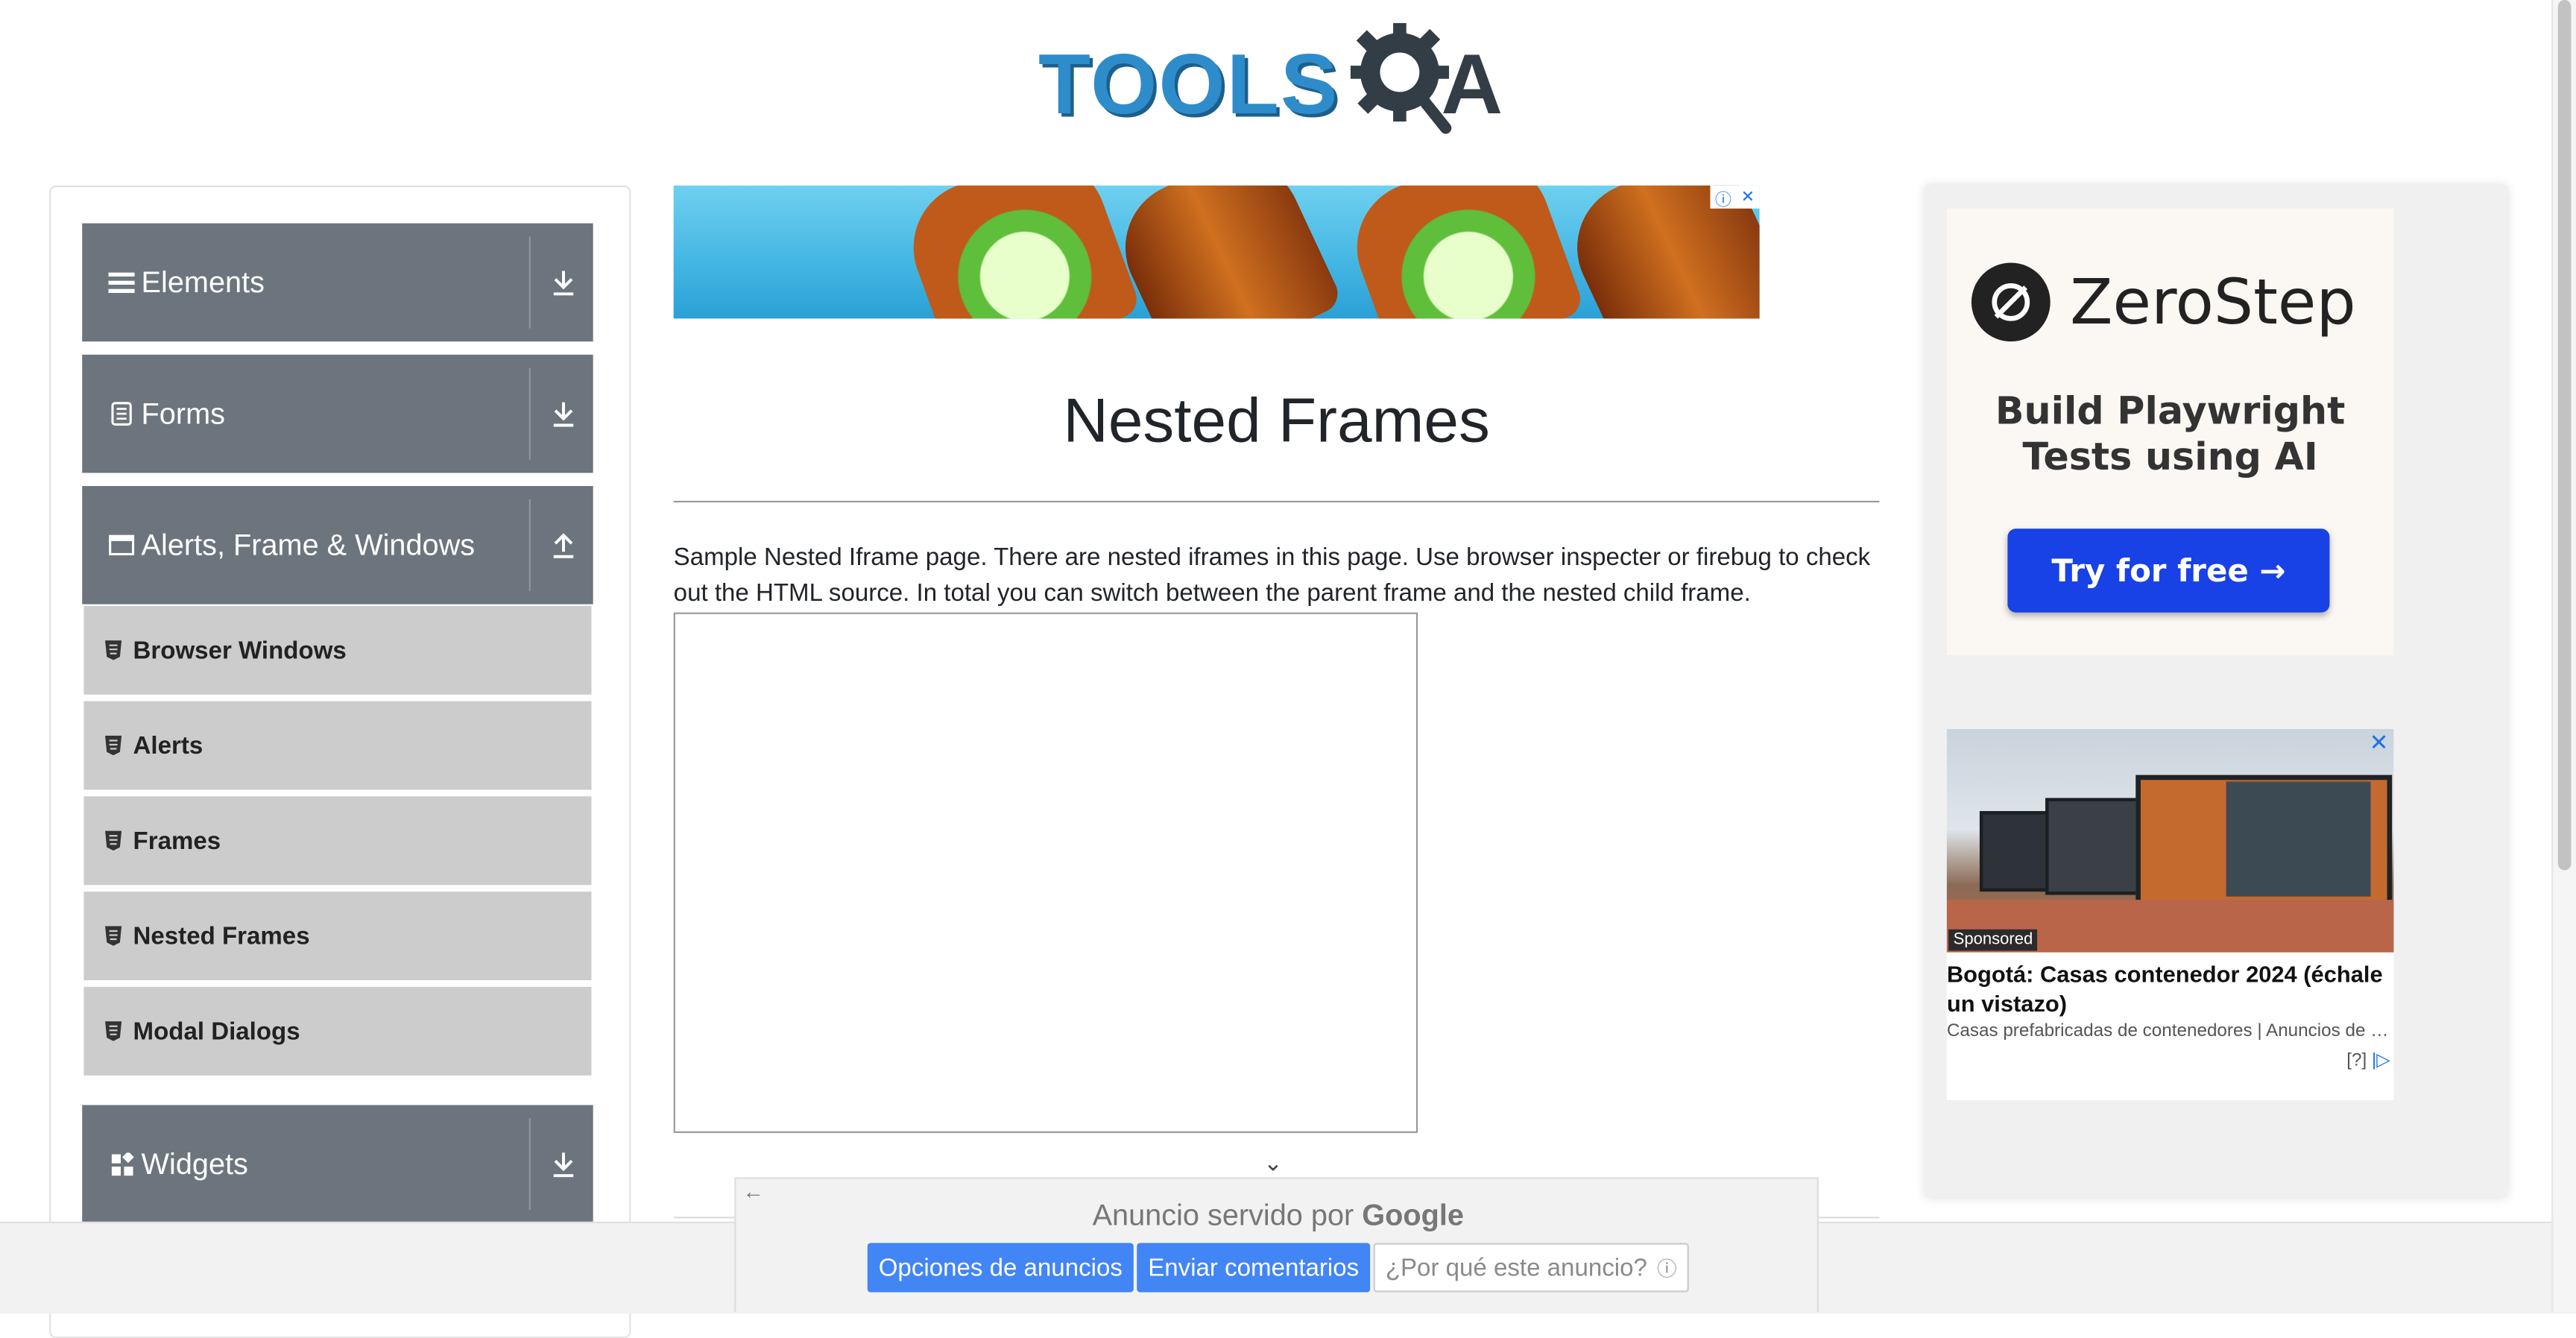  I want to click on sidebar-item-alerts: Alerts, so click(337, 747).